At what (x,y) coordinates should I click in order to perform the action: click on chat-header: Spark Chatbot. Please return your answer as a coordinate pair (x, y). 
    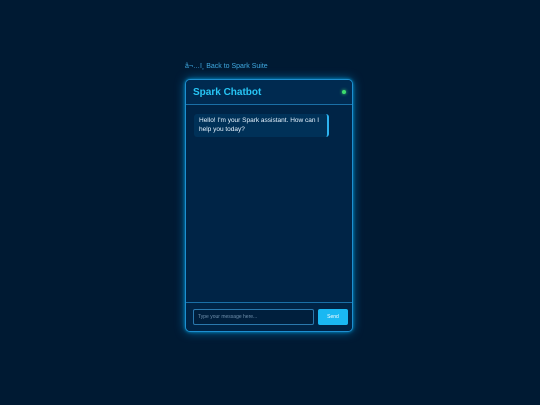
    Looking at the image, I should click on (269, 92).